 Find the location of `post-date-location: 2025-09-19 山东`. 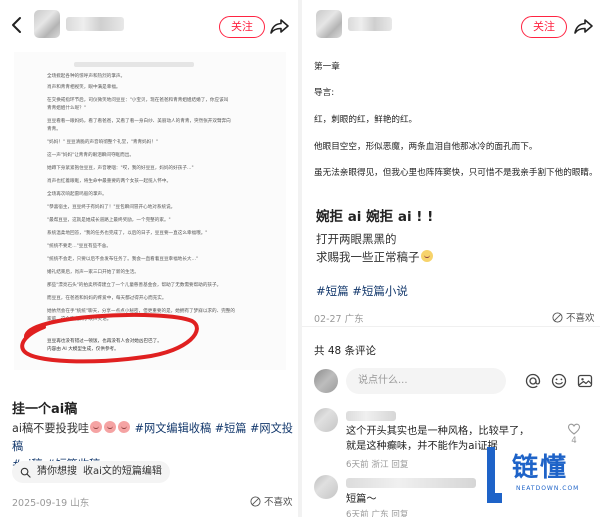

post-date-location: 2025-09-19 山东 is located at coordinates (51, 503).